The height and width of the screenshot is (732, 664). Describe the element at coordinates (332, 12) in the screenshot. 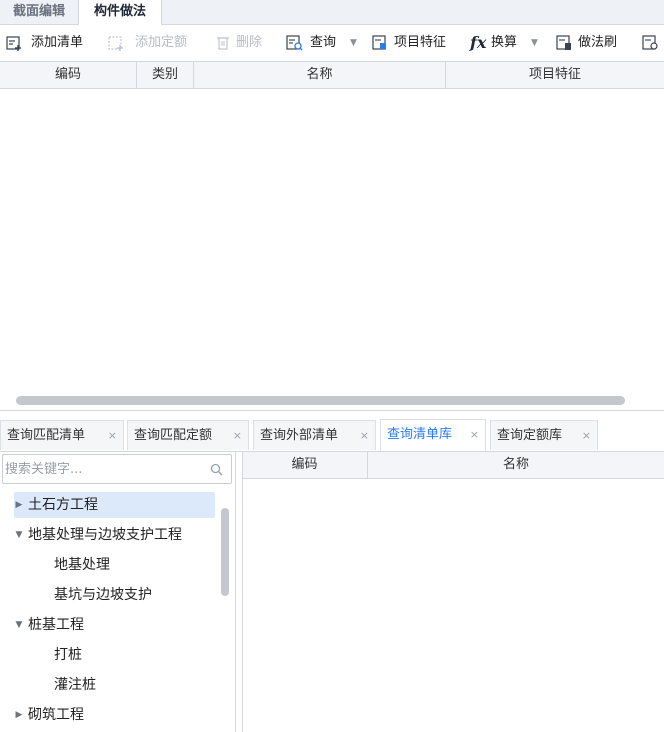

I see `top-tab-strip: 截面编辑 构件做法` at that location.